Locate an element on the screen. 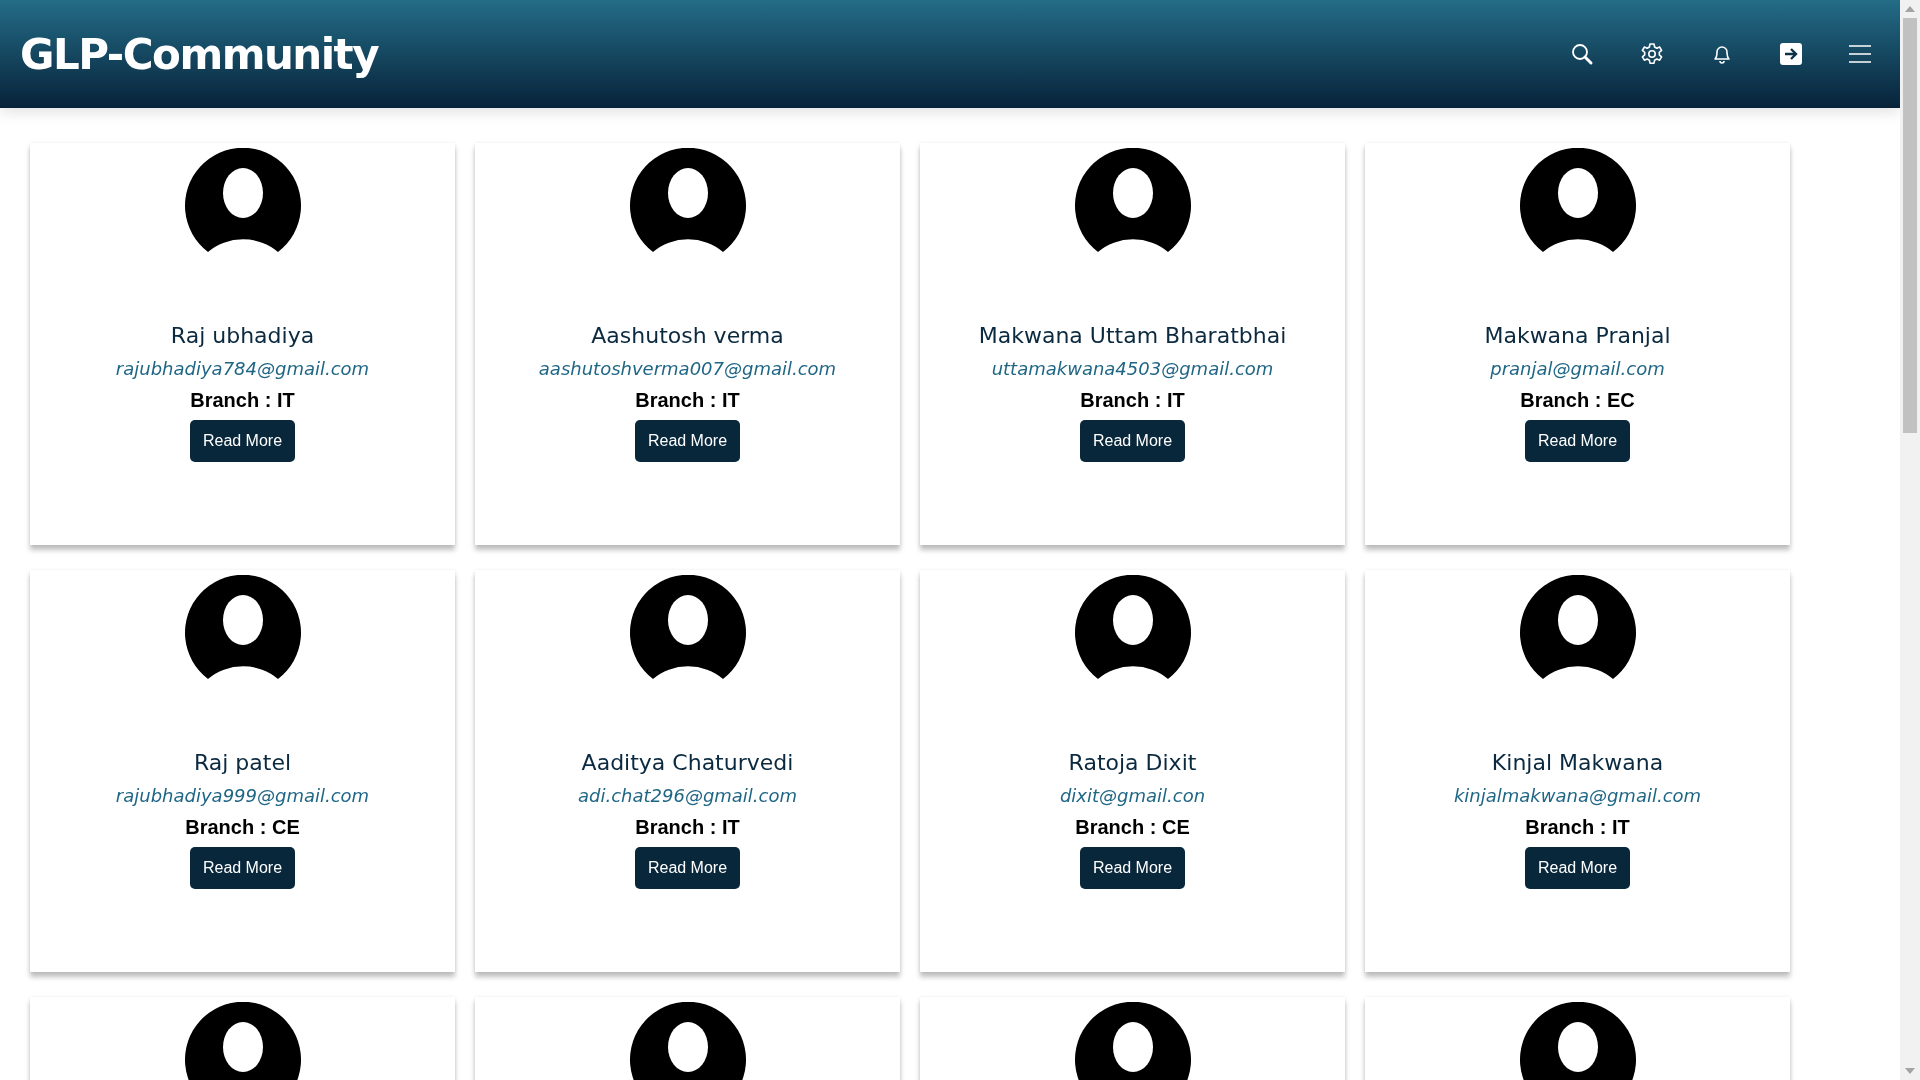  member-email: rajubhadiya999@gmail.com is located at coordinates (242, 795).